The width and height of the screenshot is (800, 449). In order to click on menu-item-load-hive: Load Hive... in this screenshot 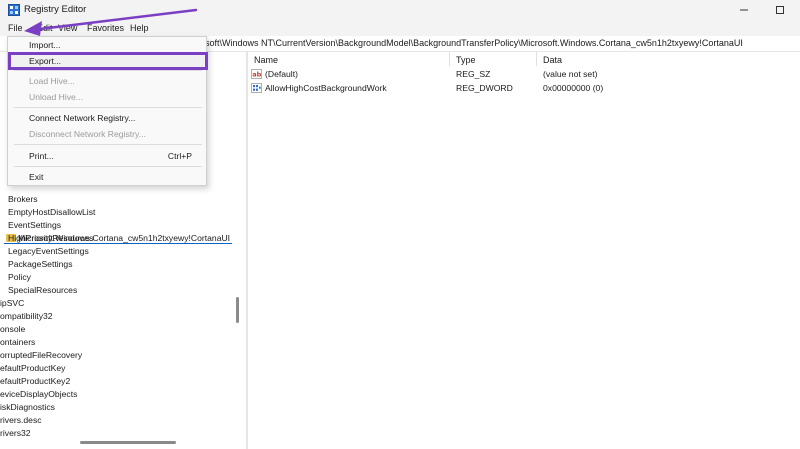, I will do `click(52, 81)`.